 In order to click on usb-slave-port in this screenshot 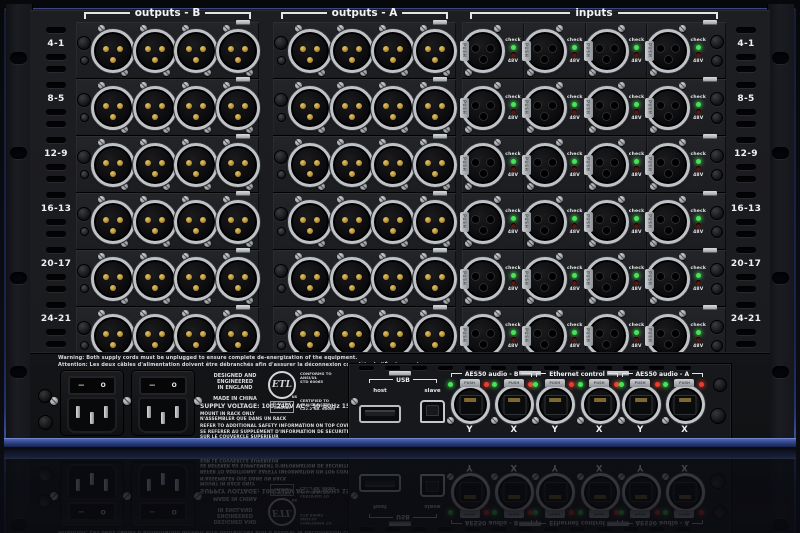, I will do `click(432, 411)`.